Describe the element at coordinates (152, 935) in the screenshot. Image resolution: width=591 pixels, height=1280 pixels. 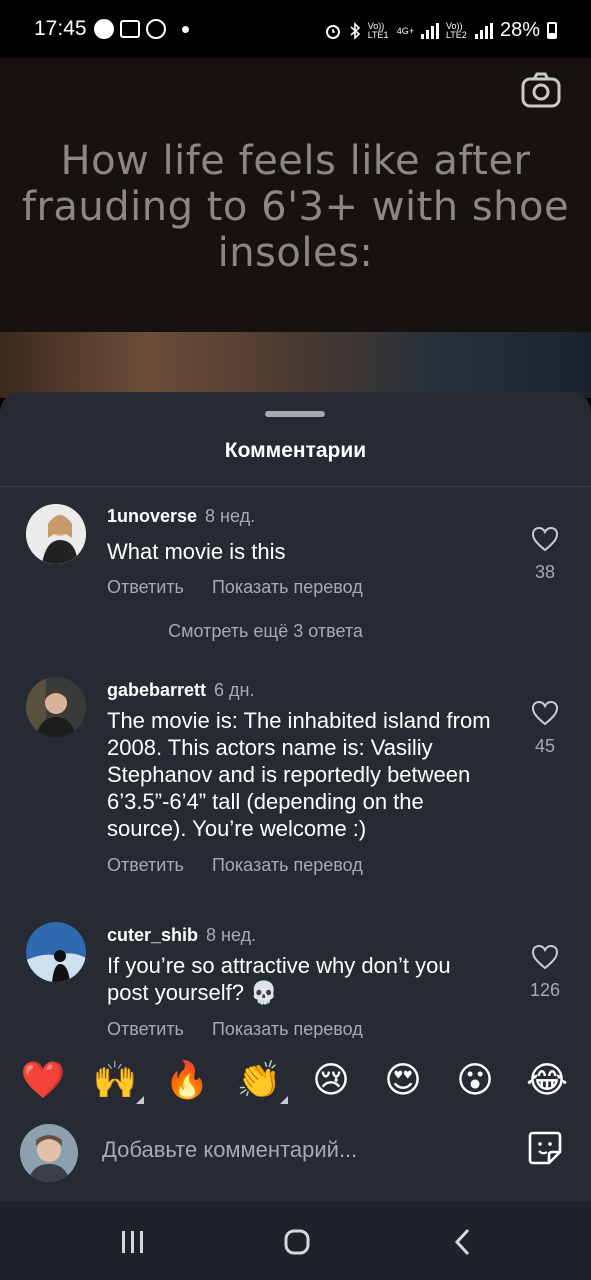
I see `comment-username: cuter_shib` at that location.